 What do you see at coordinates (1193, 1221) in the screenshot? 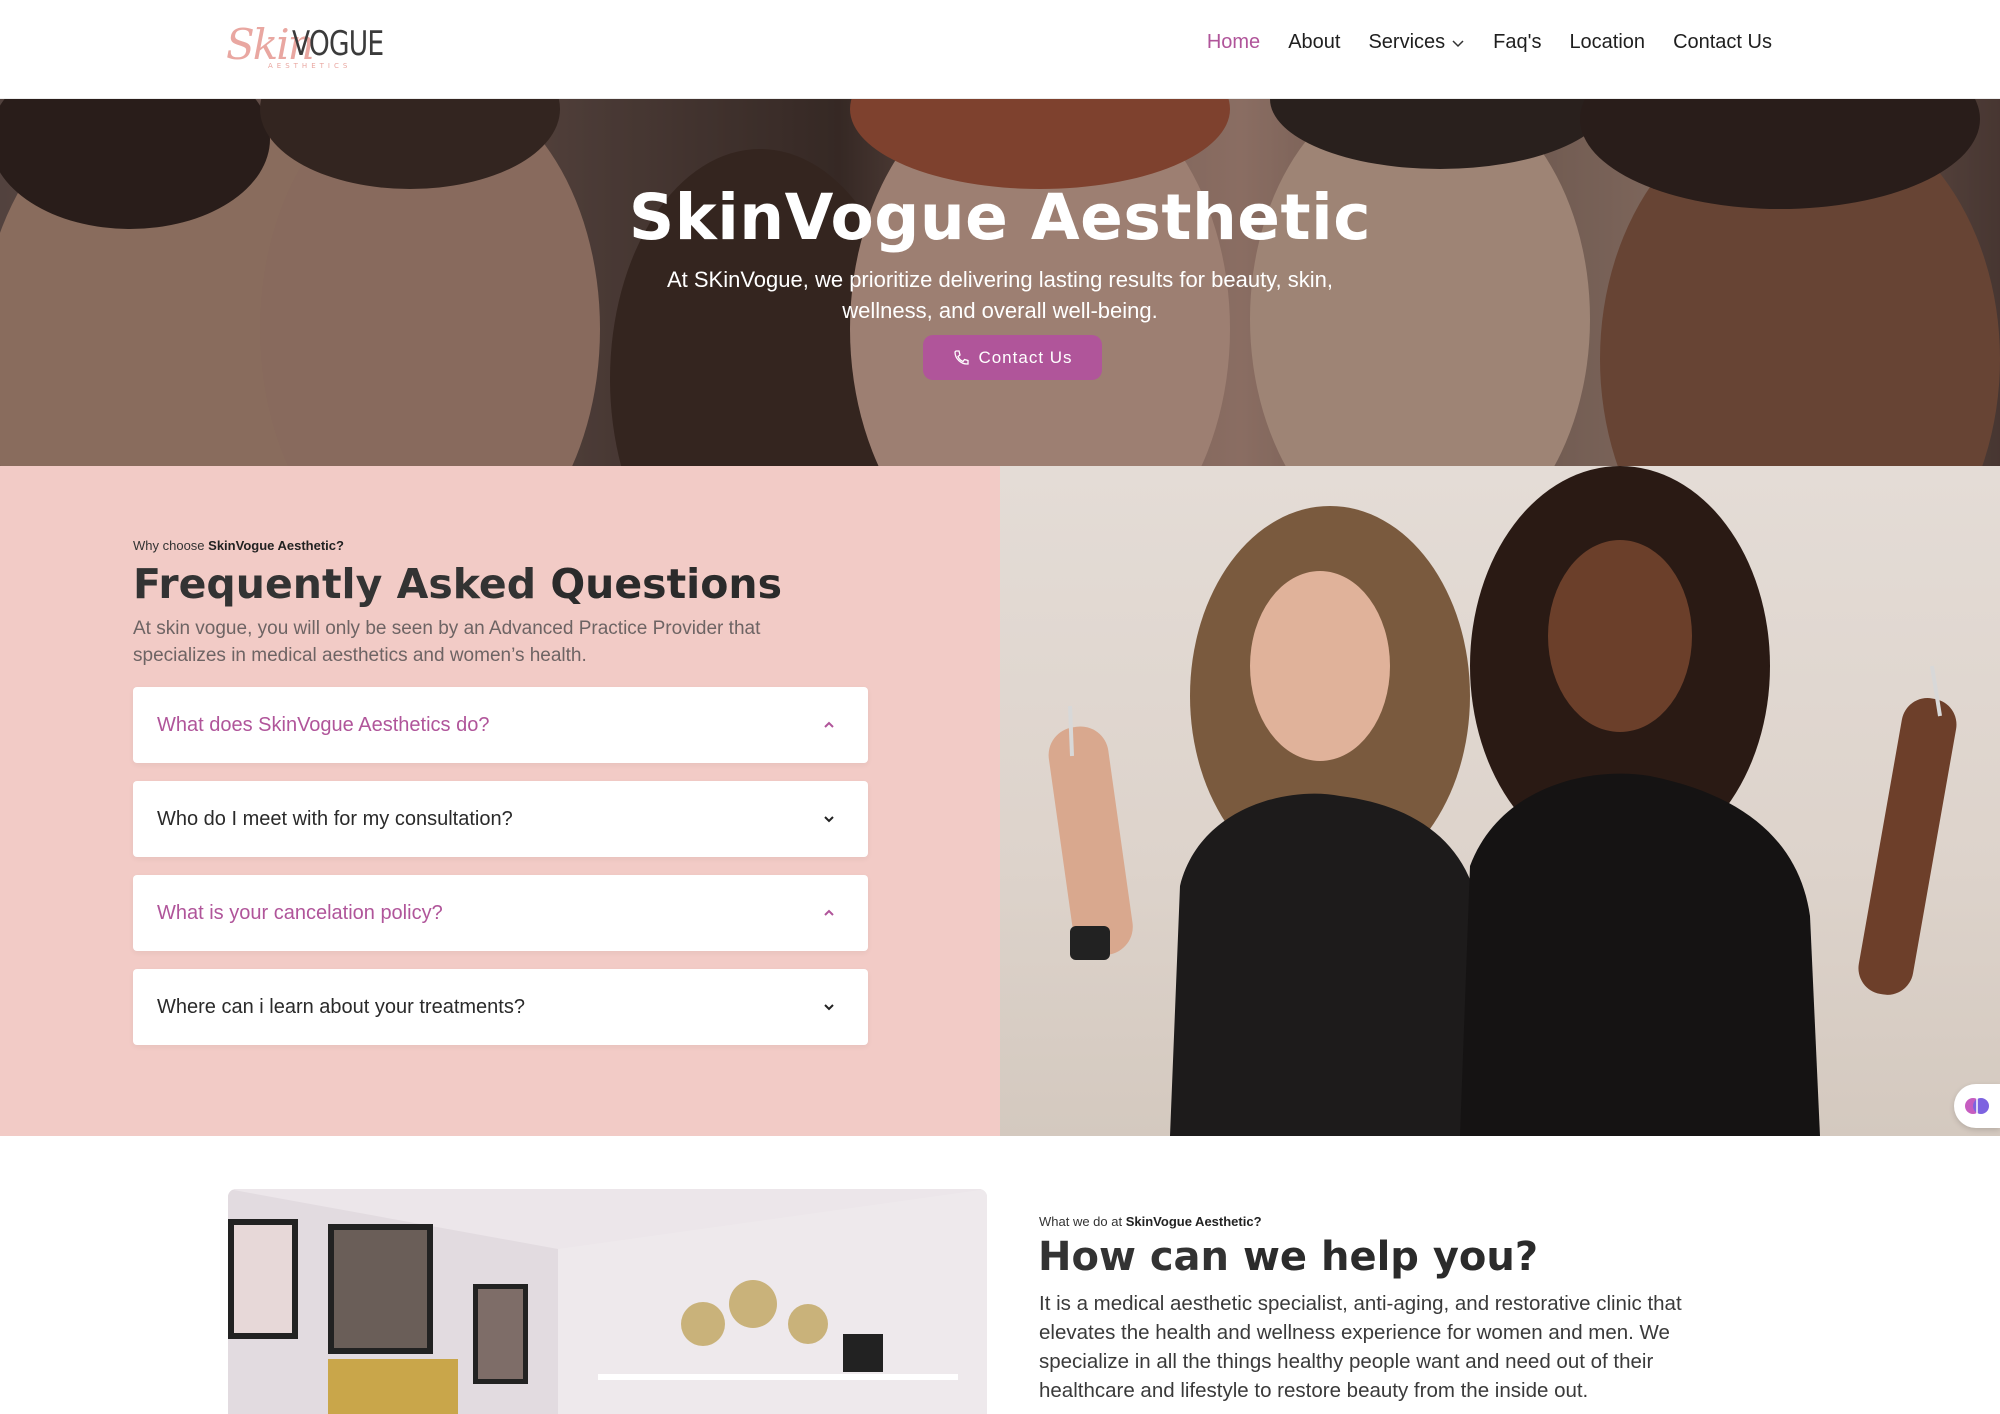
I see `help-eyebrow-brand: SkinVogue Aesthetic?` at bounding box center [1193, 1221].